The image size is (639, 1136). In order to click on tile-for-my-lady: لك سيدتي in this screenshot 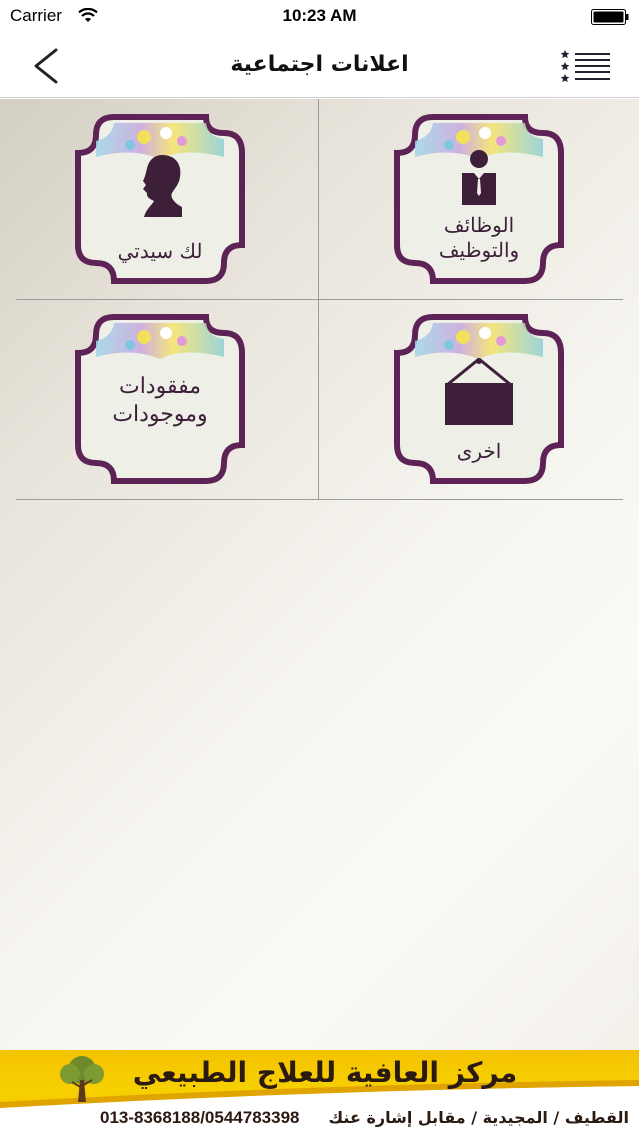, I will do `click(160, 199)`.